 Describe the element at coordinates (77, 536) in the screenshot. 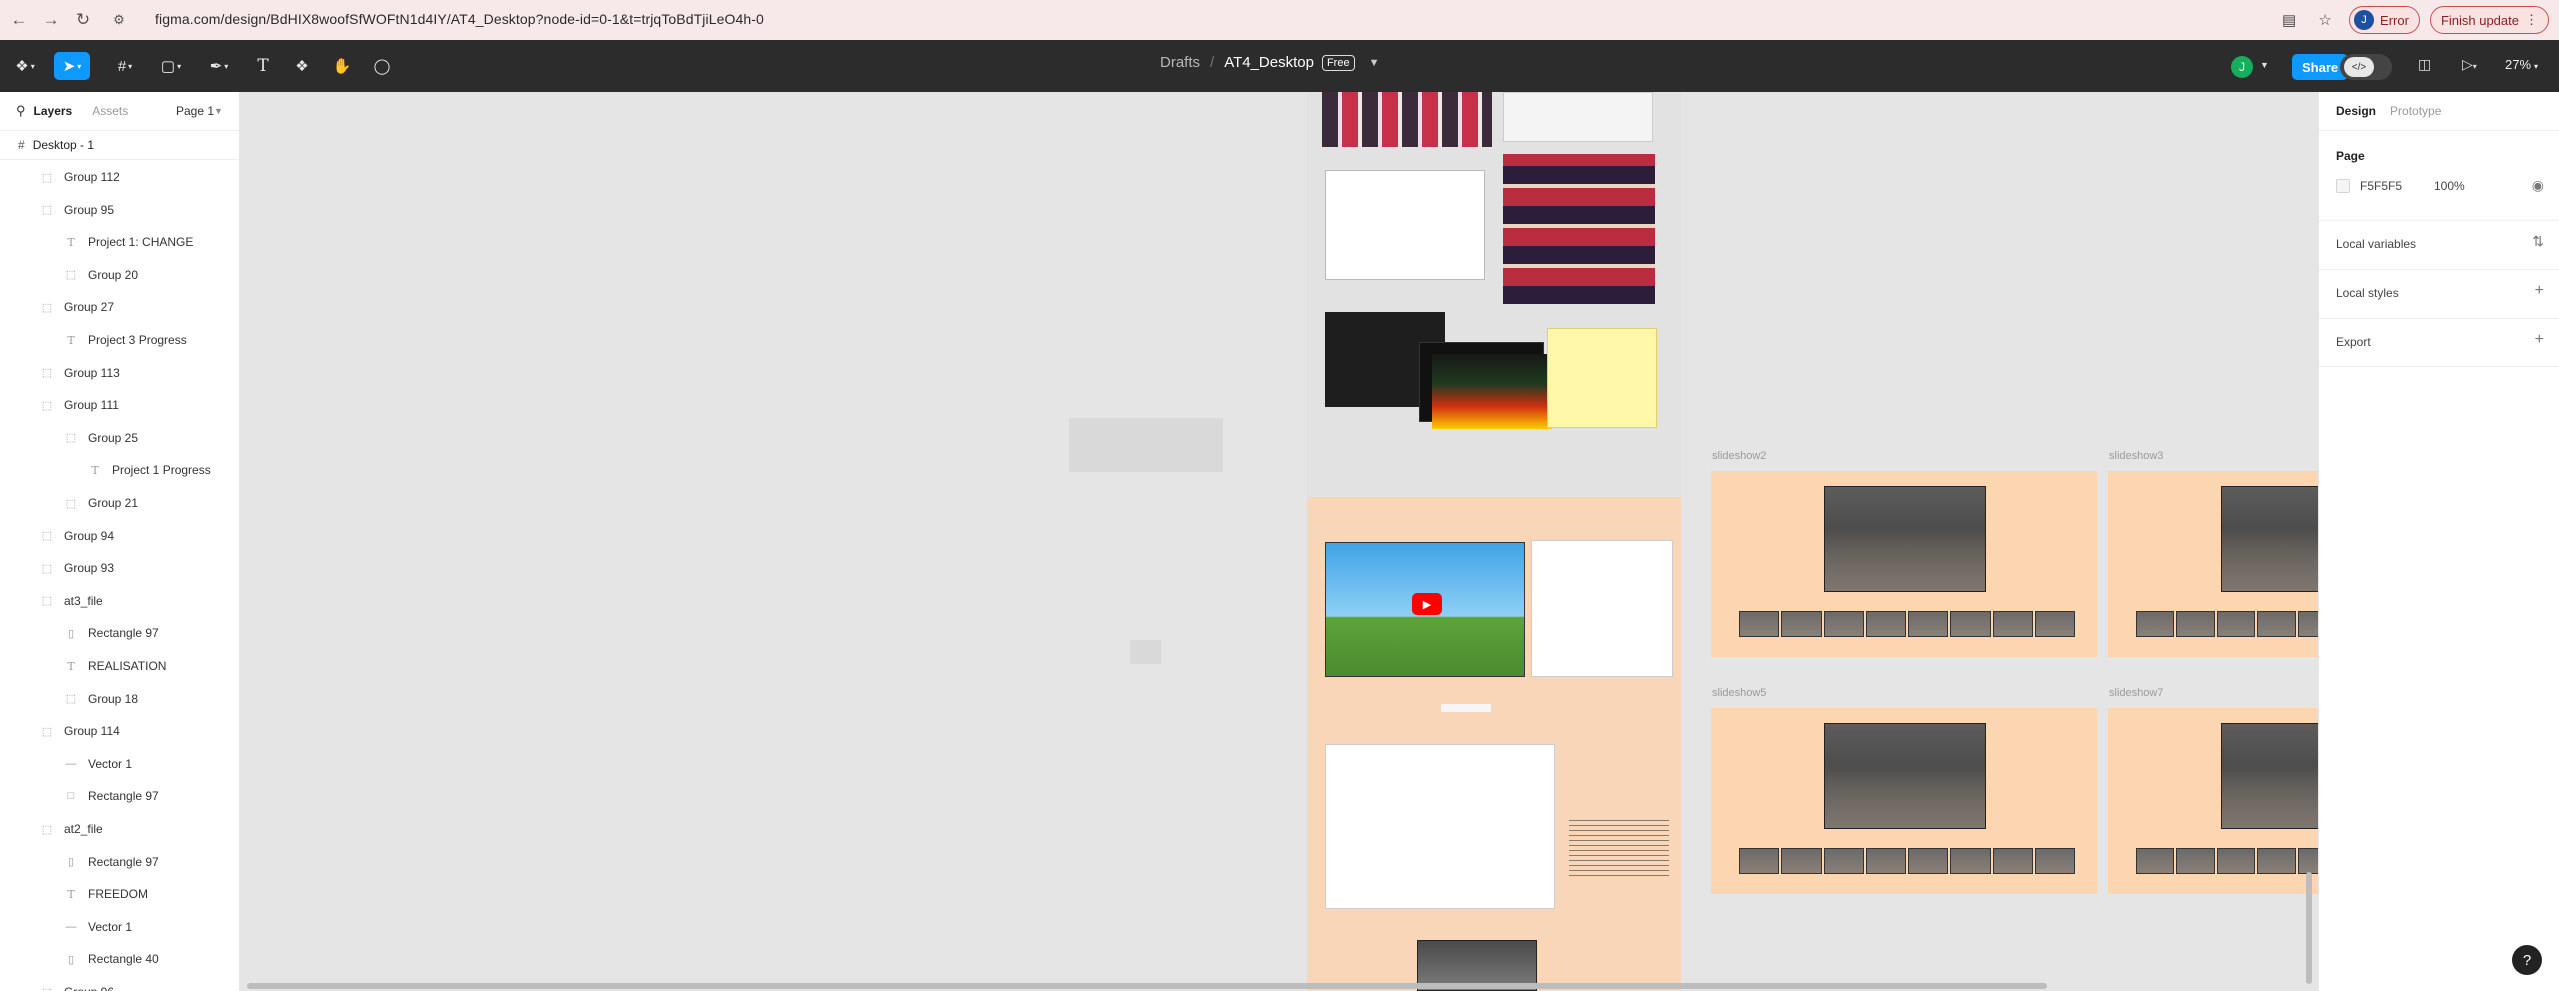

I see `layer-row: ⬚ Group 94` at that location.